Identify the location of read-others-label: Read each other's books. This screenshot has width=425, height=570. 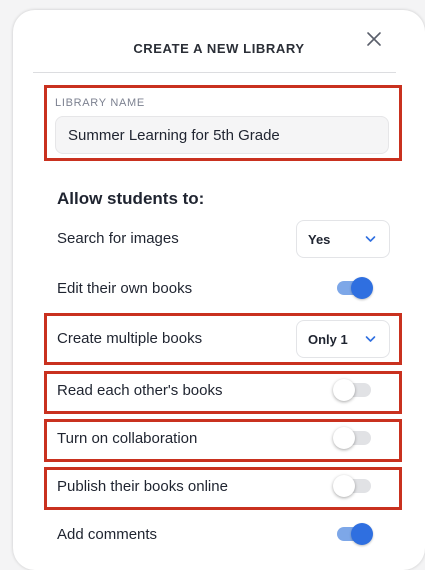
(140, 390).